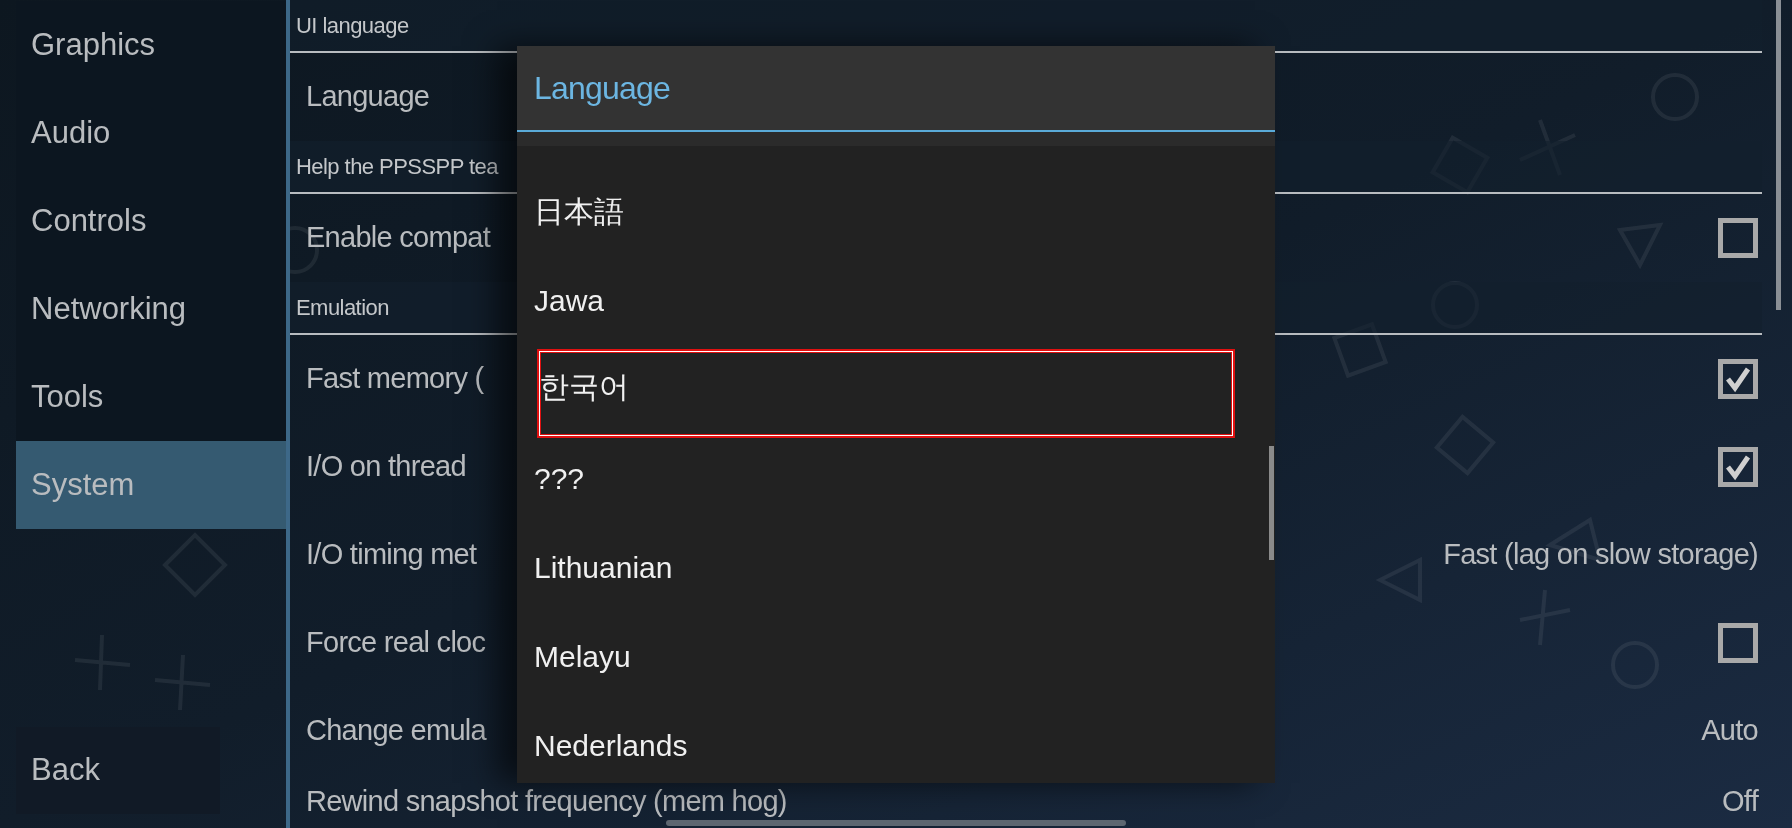 This screenshot has width=1792, height=828. I want to click on sidebar-item: System, so click(151, 485).